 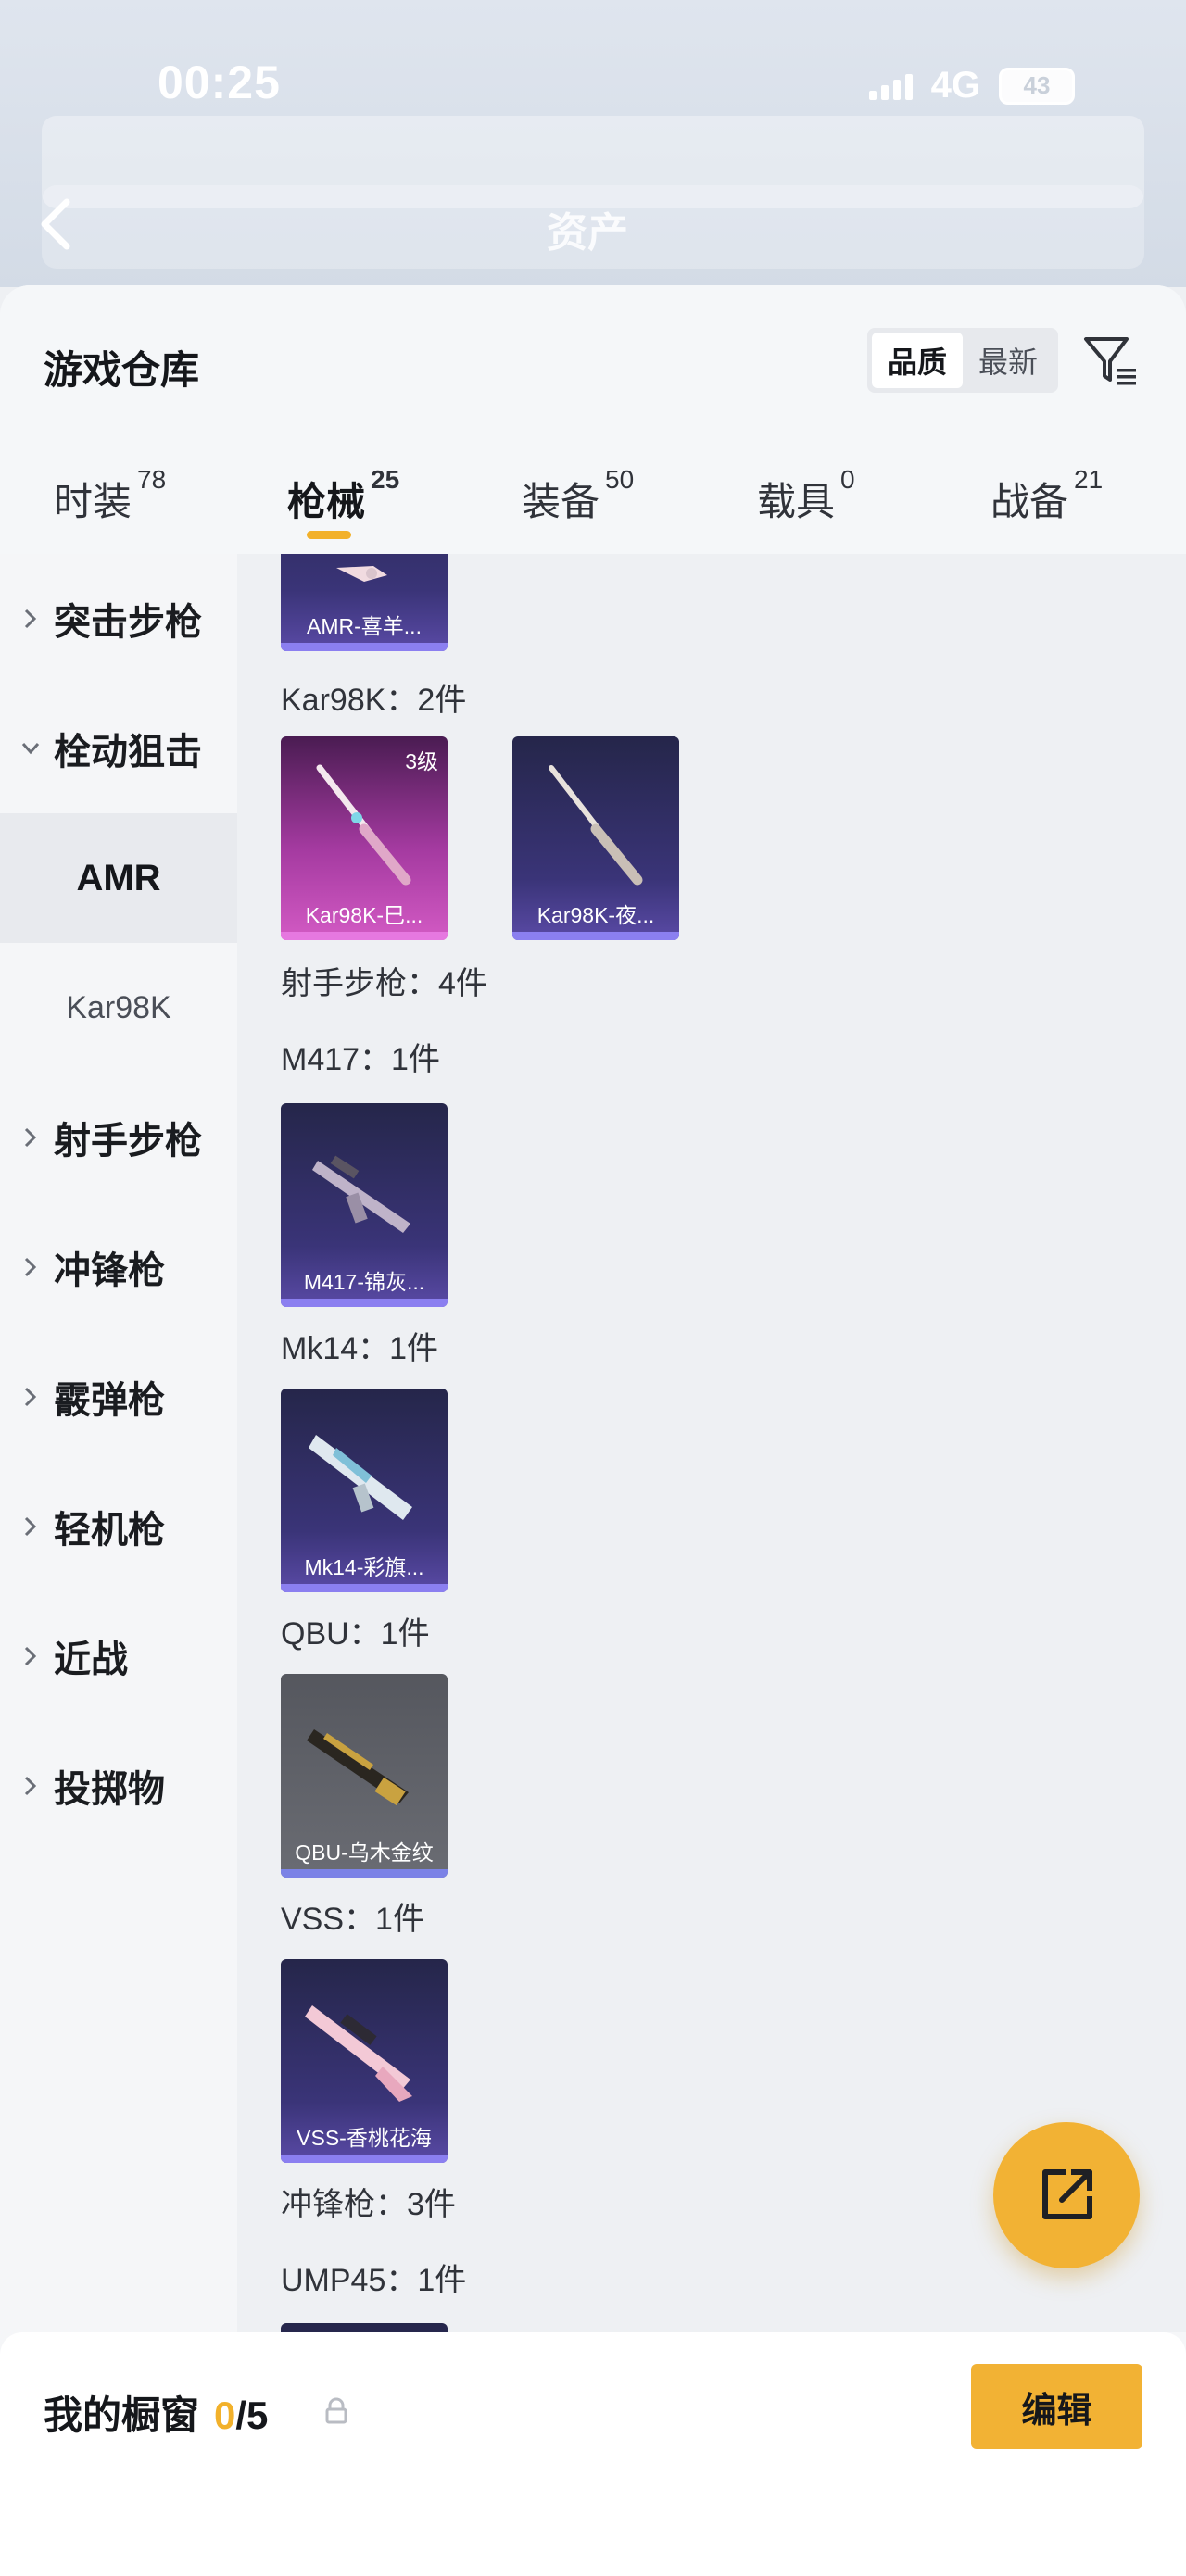 I want to click on background-page: 00:25 4G 43 资产, so click(x=593, y=143).